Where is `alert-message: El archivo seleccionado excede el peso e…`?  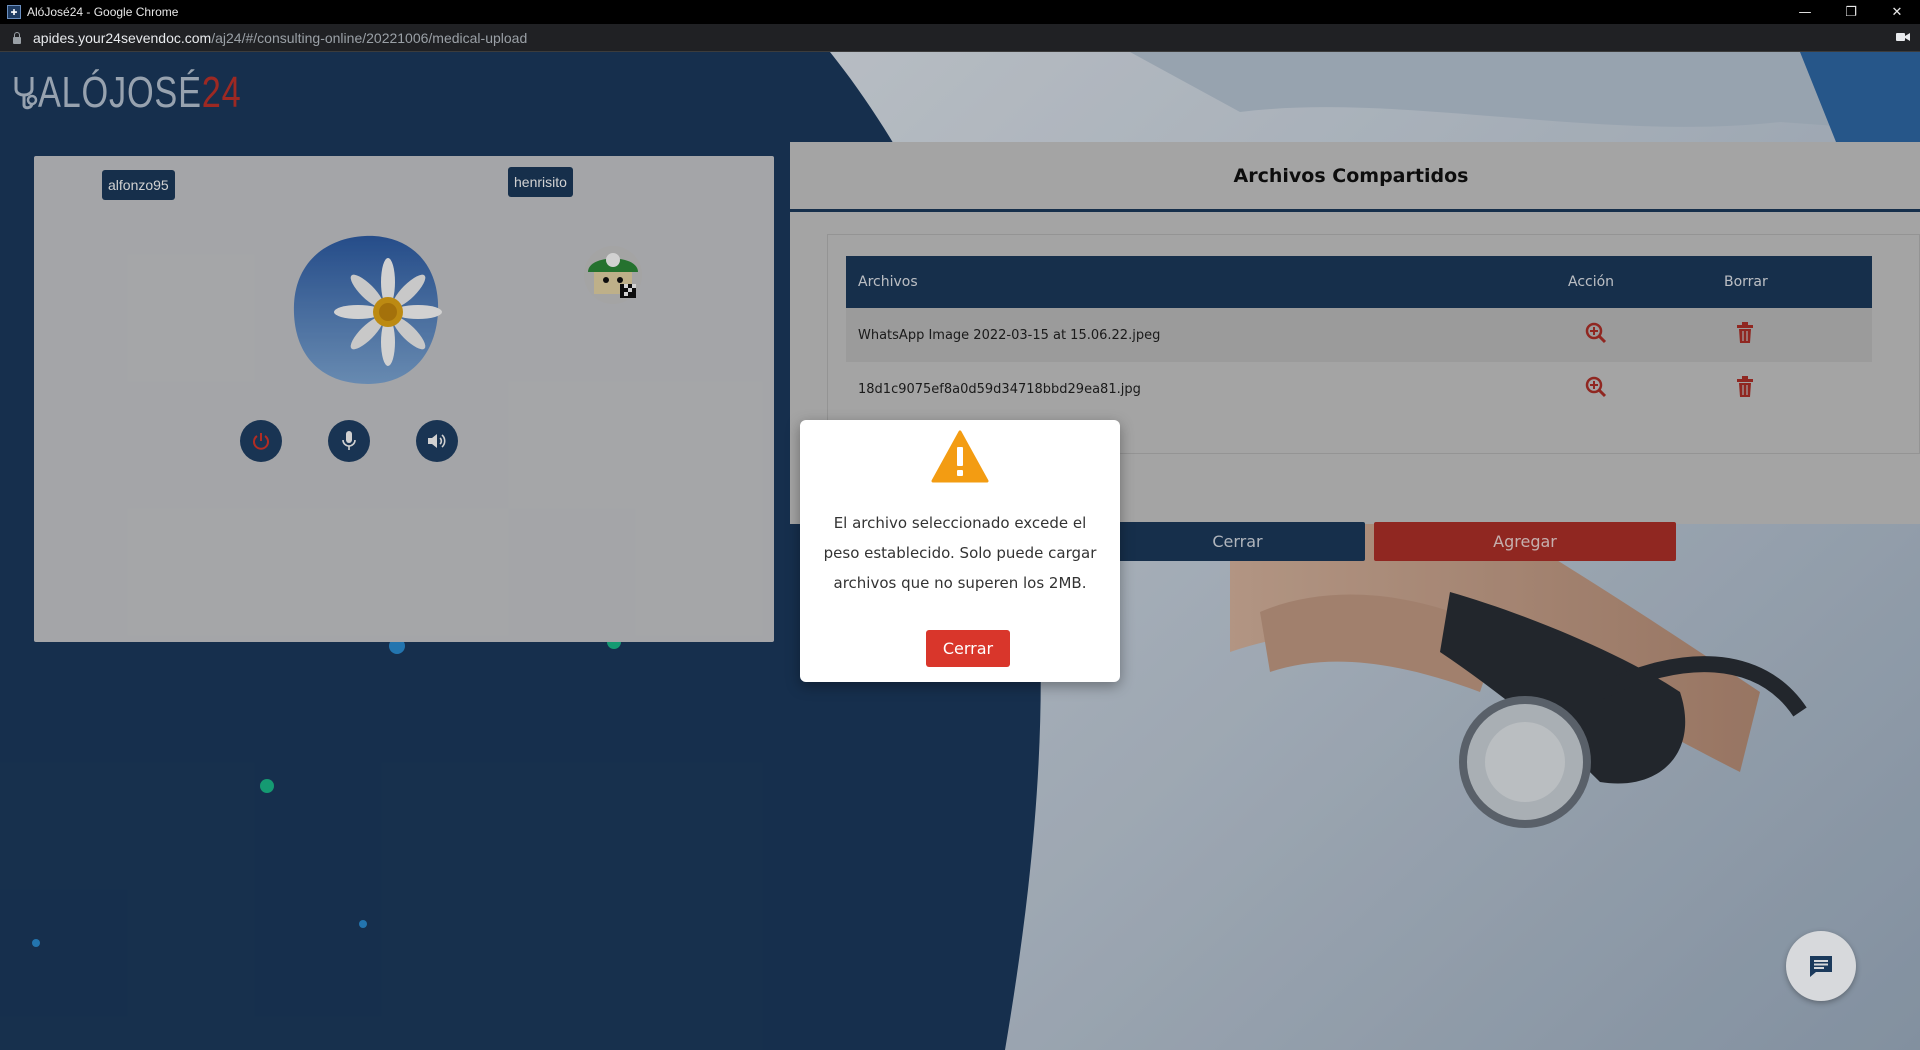 alert-message: El archivo seleccionado excede el peso e… is located at coordinates (960, 553).